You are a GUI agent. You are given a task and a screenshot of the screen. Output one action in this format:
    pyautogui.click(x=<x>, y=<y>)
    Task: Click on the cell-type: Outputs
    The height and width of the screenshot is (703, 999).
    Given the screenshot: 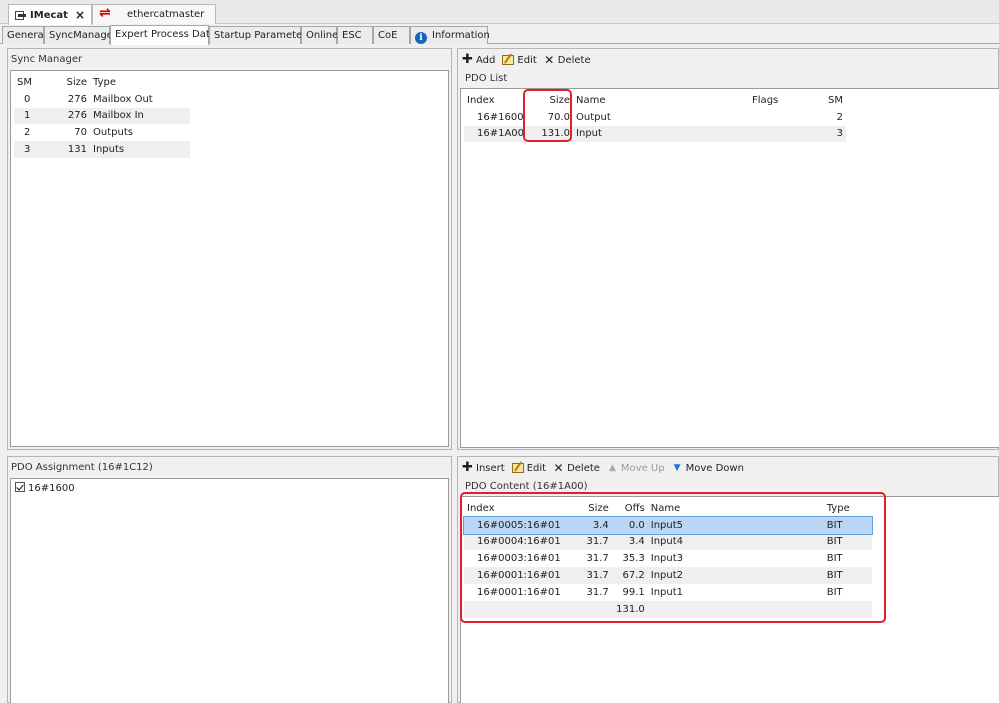 What is the action you would take?
    pyautogui.click(x=113, y=133)
    